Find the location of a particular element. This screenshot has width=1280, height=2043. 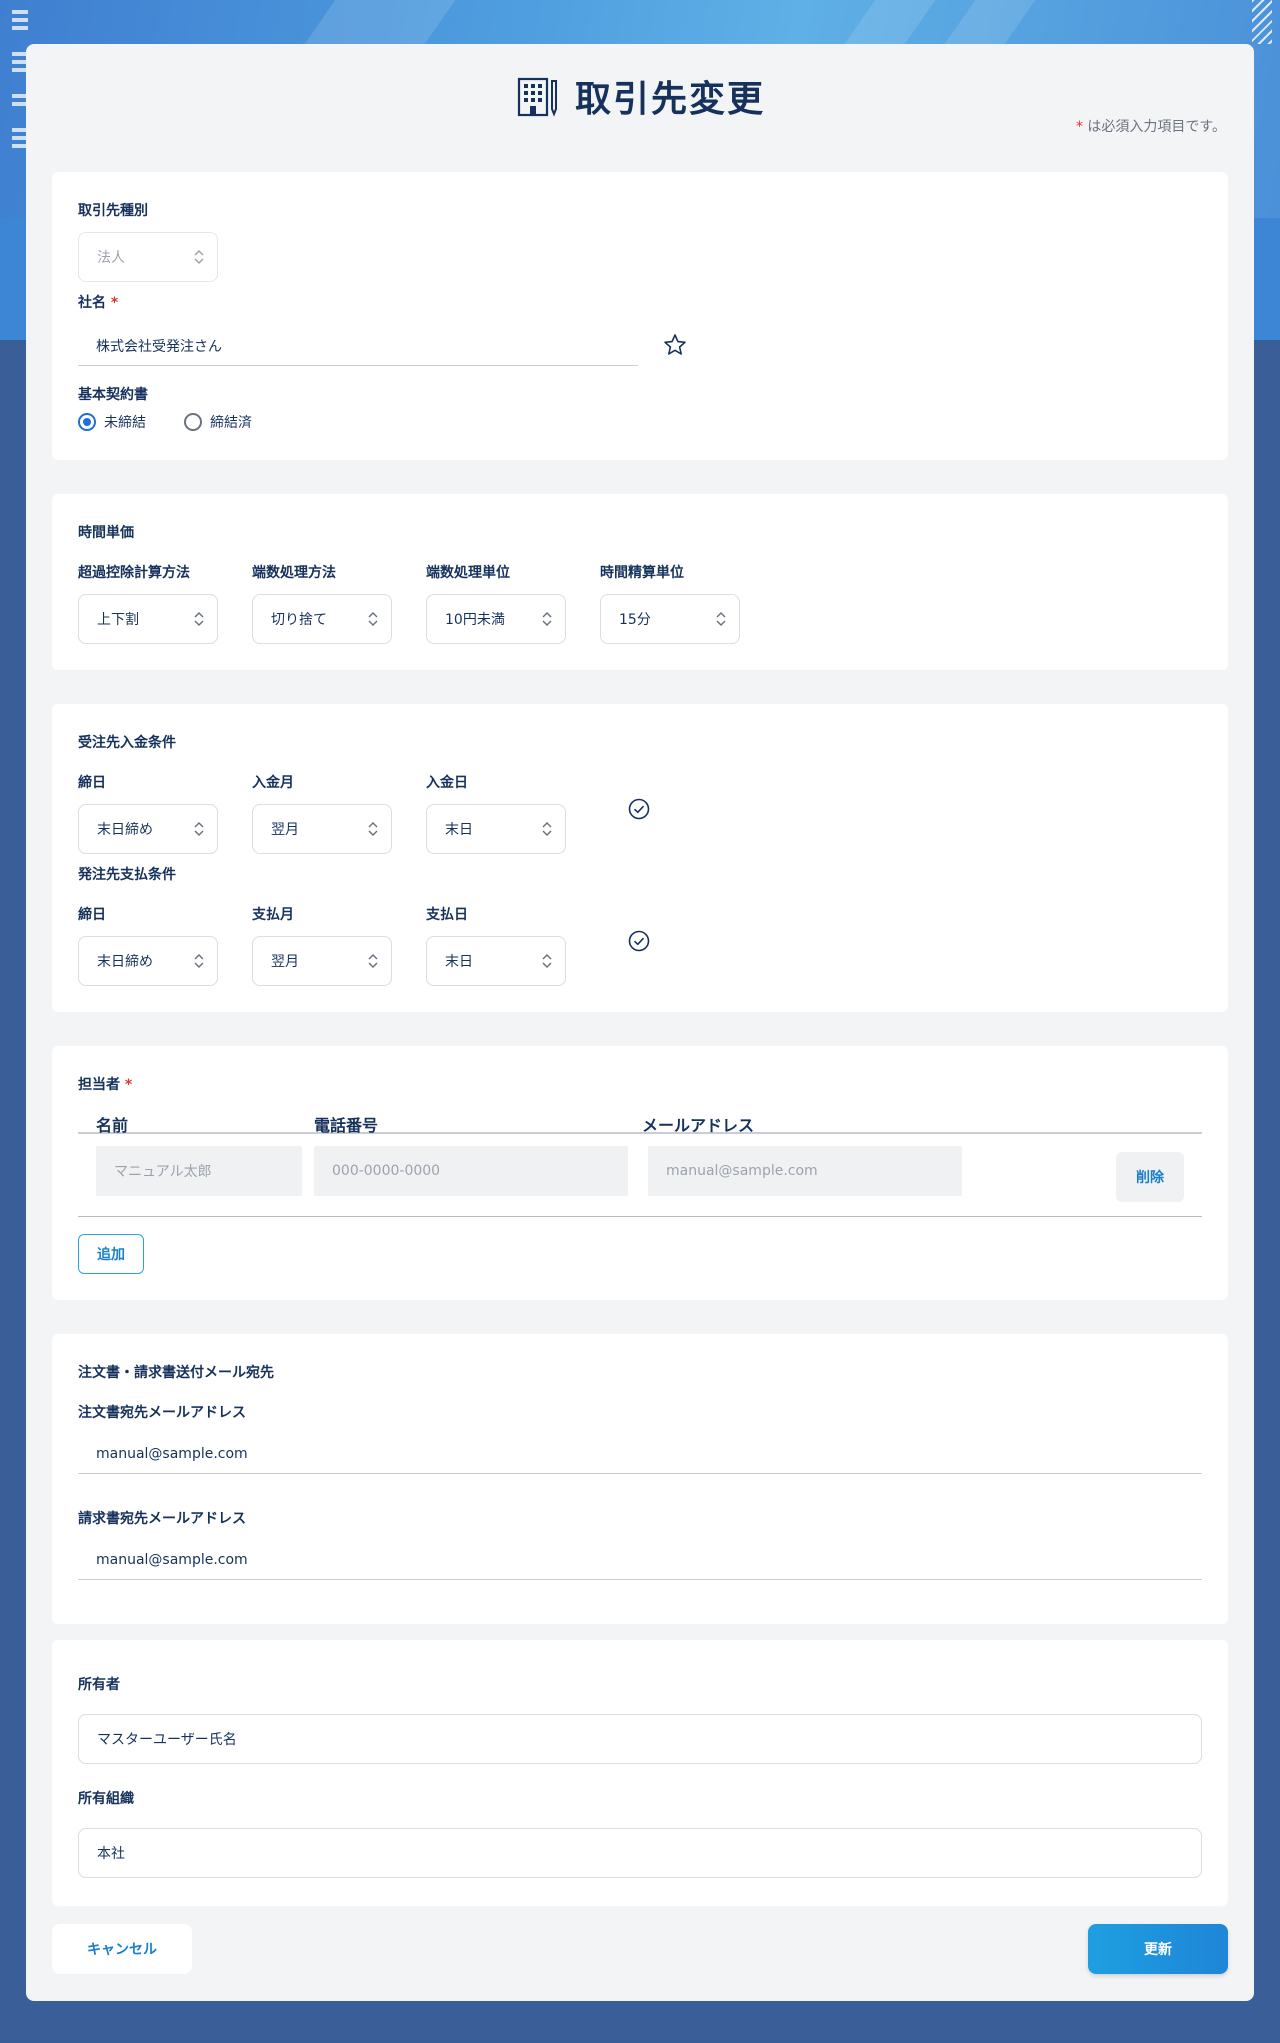

building-icon is located at coordinates (537, 97).